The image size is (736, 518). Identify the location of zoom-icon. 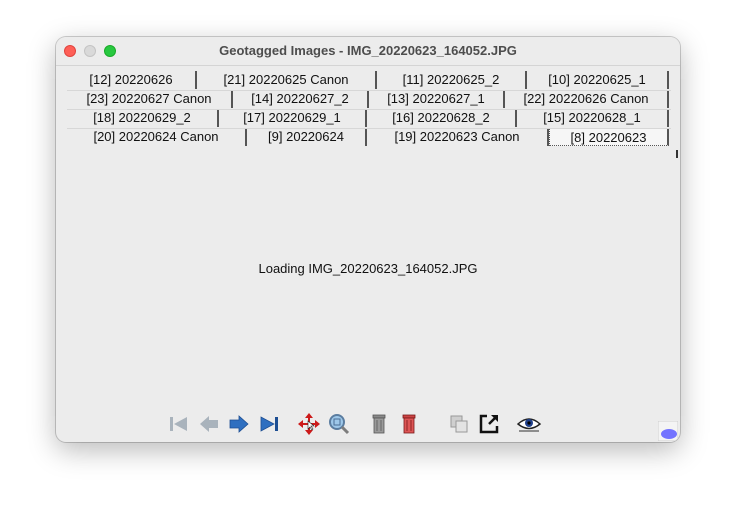
(339, 424).